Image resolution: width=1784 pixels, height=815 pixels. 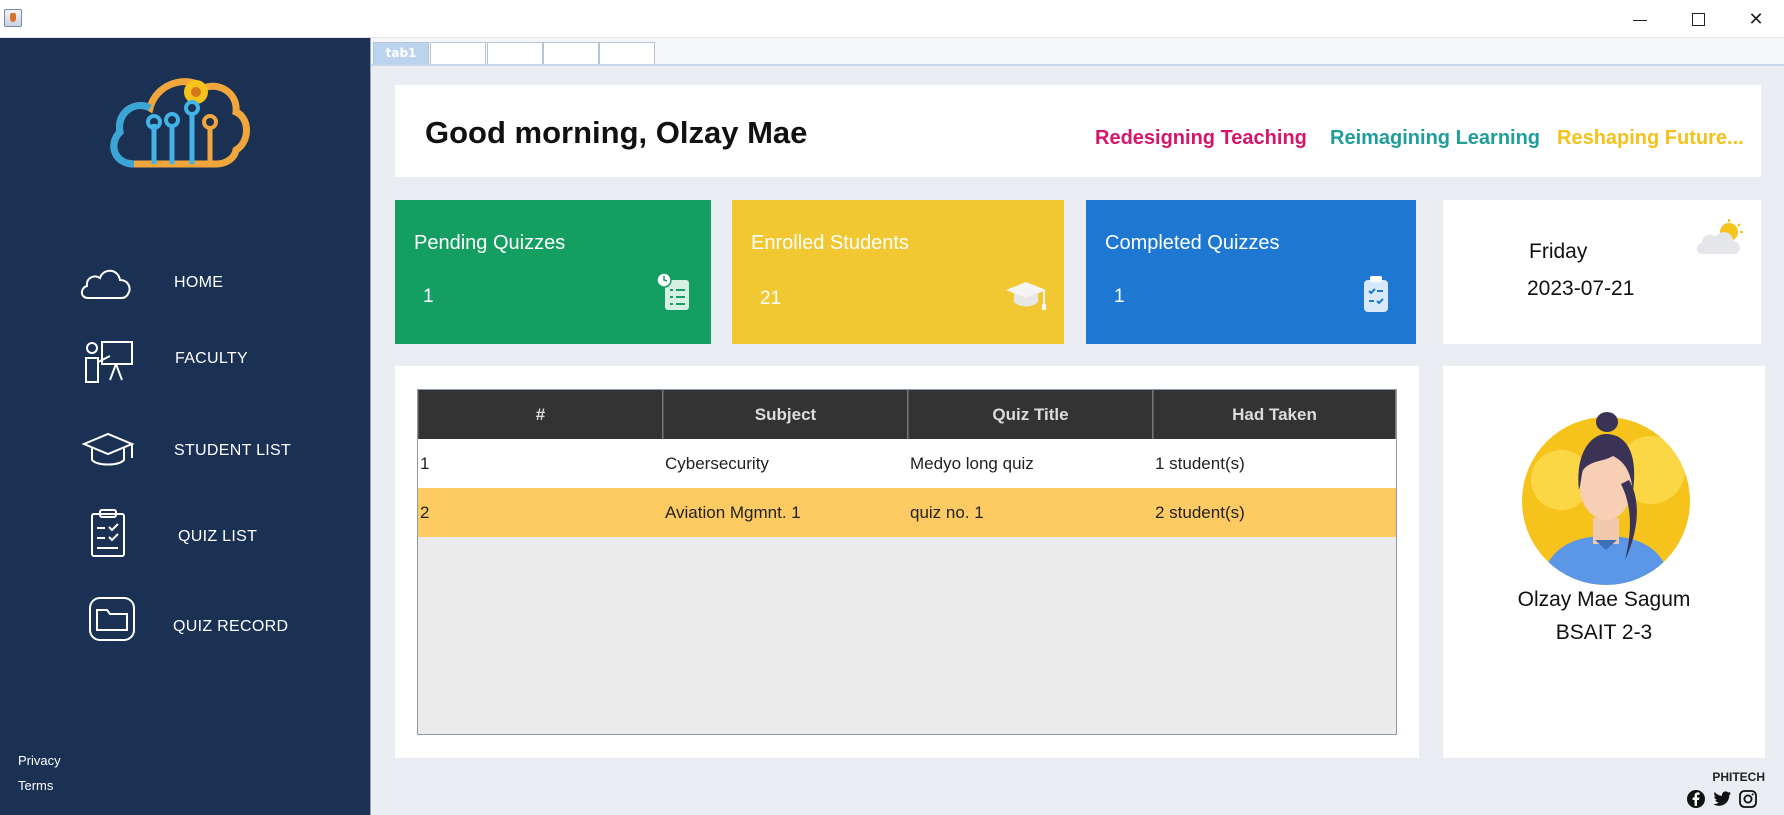 I want to click on column-header-number: #, so click(x=540, y=414).